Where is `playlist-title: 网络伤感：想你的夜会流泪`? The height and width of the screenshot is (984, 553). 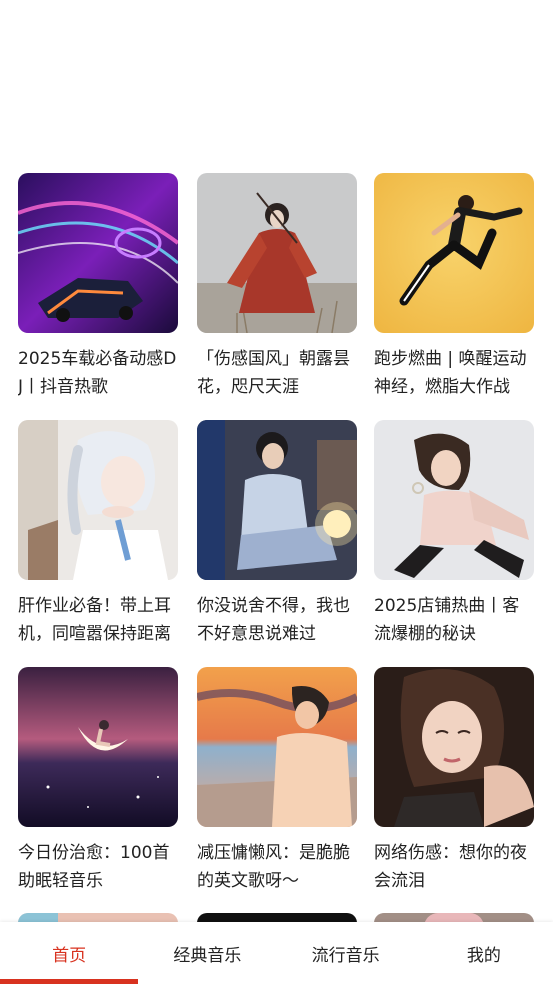 playlist-title: 网络伤感：想你的夜会流泪 is located at coordinates (455, 867).